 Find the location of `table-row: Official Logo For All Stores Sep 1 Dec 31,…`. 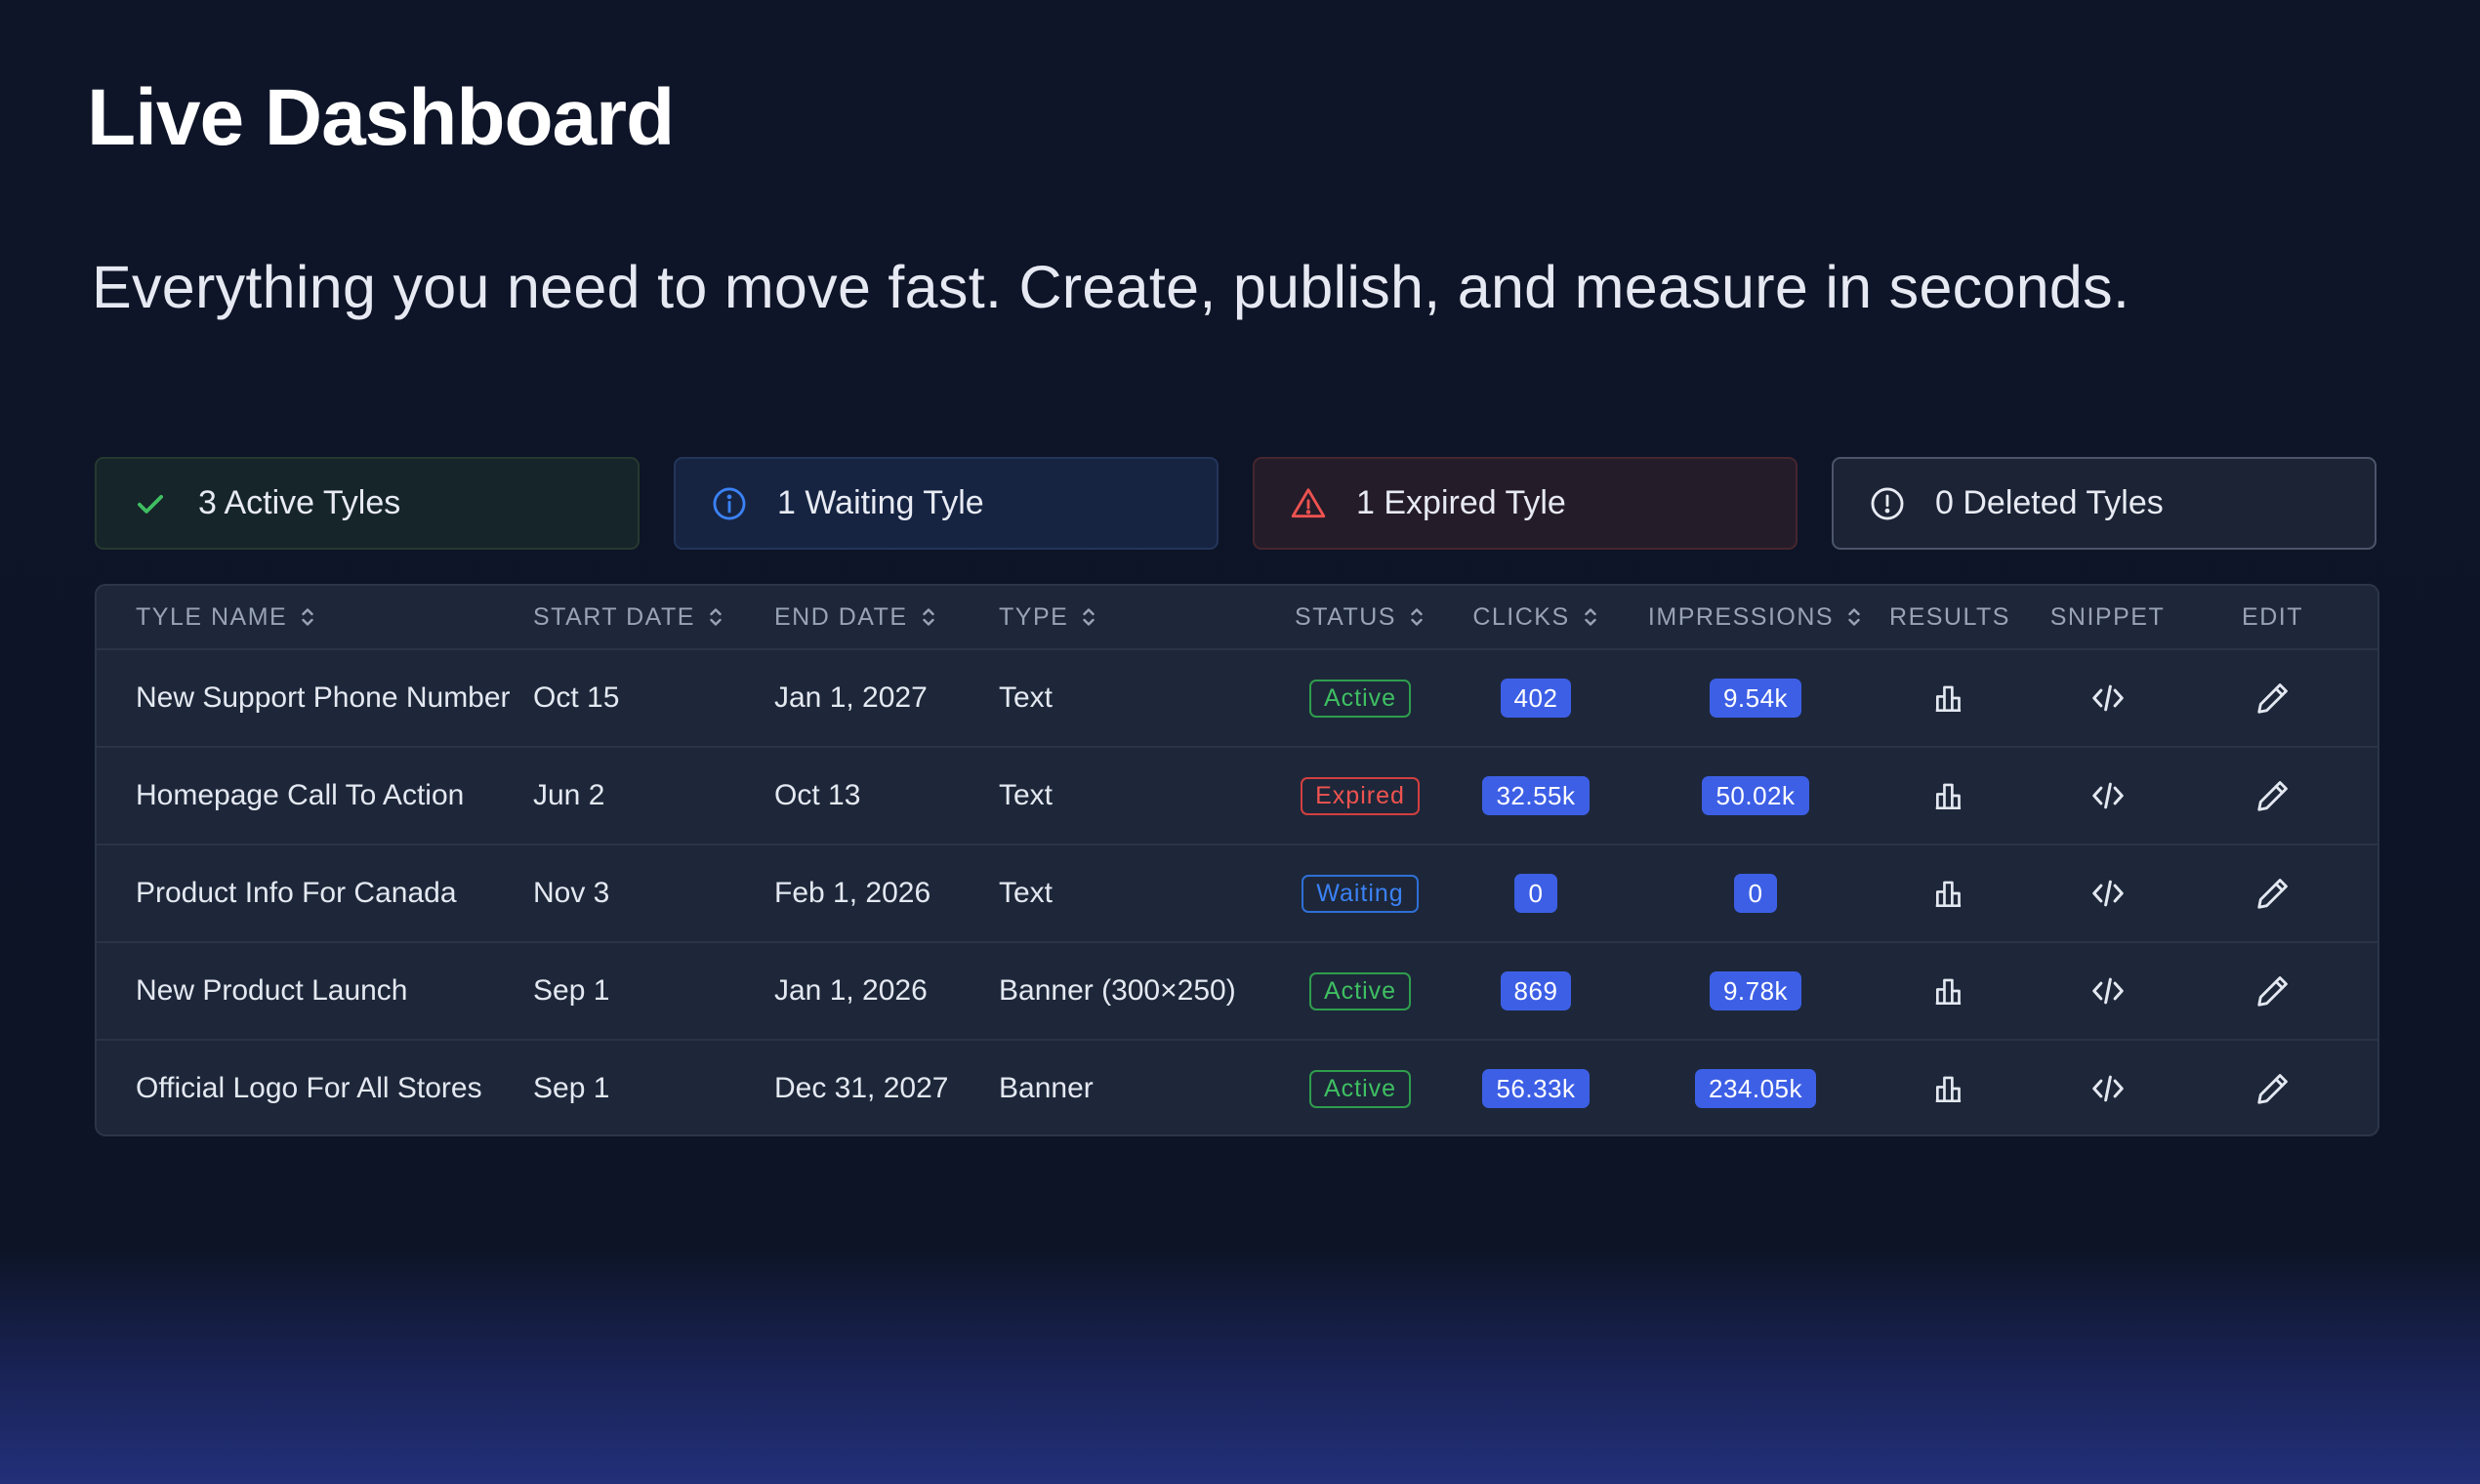

table-row: Official Logo For All Stores Sep 1 Dec 31,… is located at coordinates (1237, 1086).